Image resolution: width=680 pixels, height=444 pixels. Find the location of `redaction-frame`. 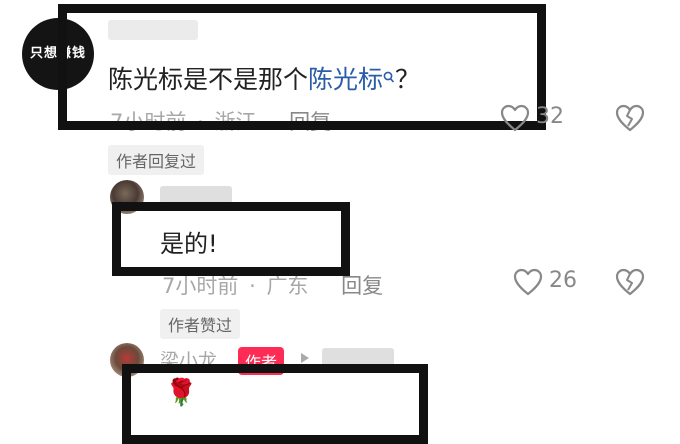

redaction-frame is located at coordinates (231, 239).